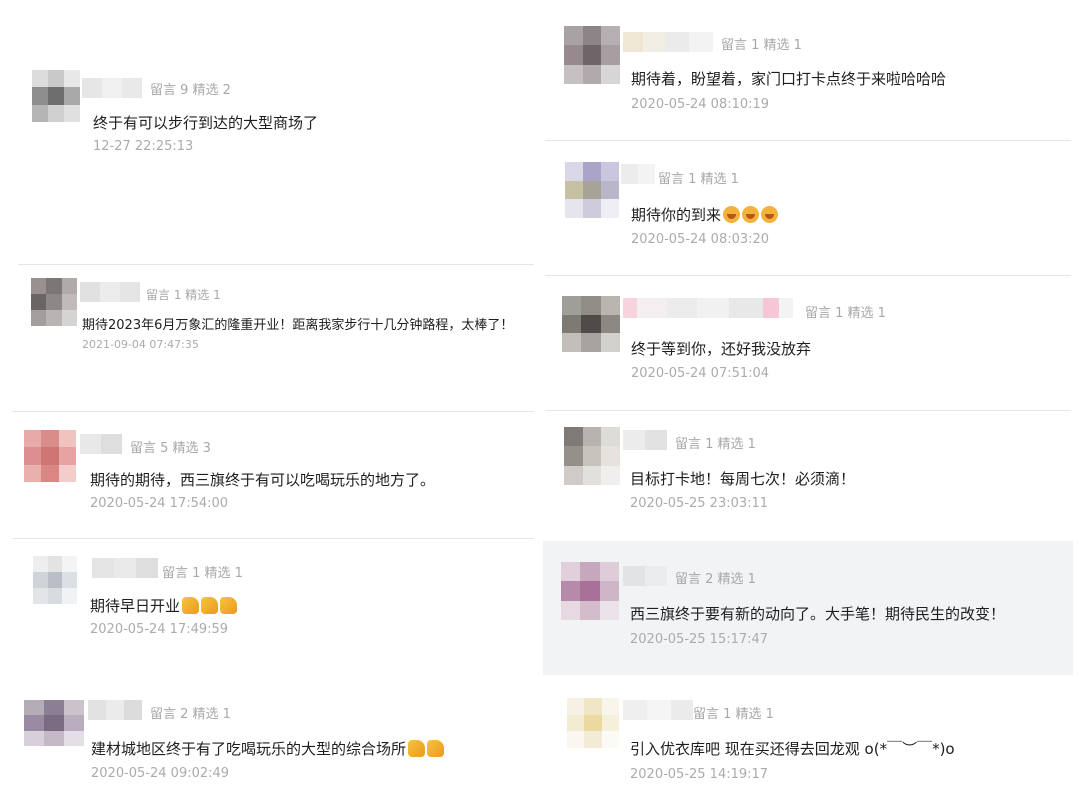  Describe the element at coordinates (700, 373) in the screenshot. I see `comment-timestamp: 2020-05-24 07:51:04` at that location.